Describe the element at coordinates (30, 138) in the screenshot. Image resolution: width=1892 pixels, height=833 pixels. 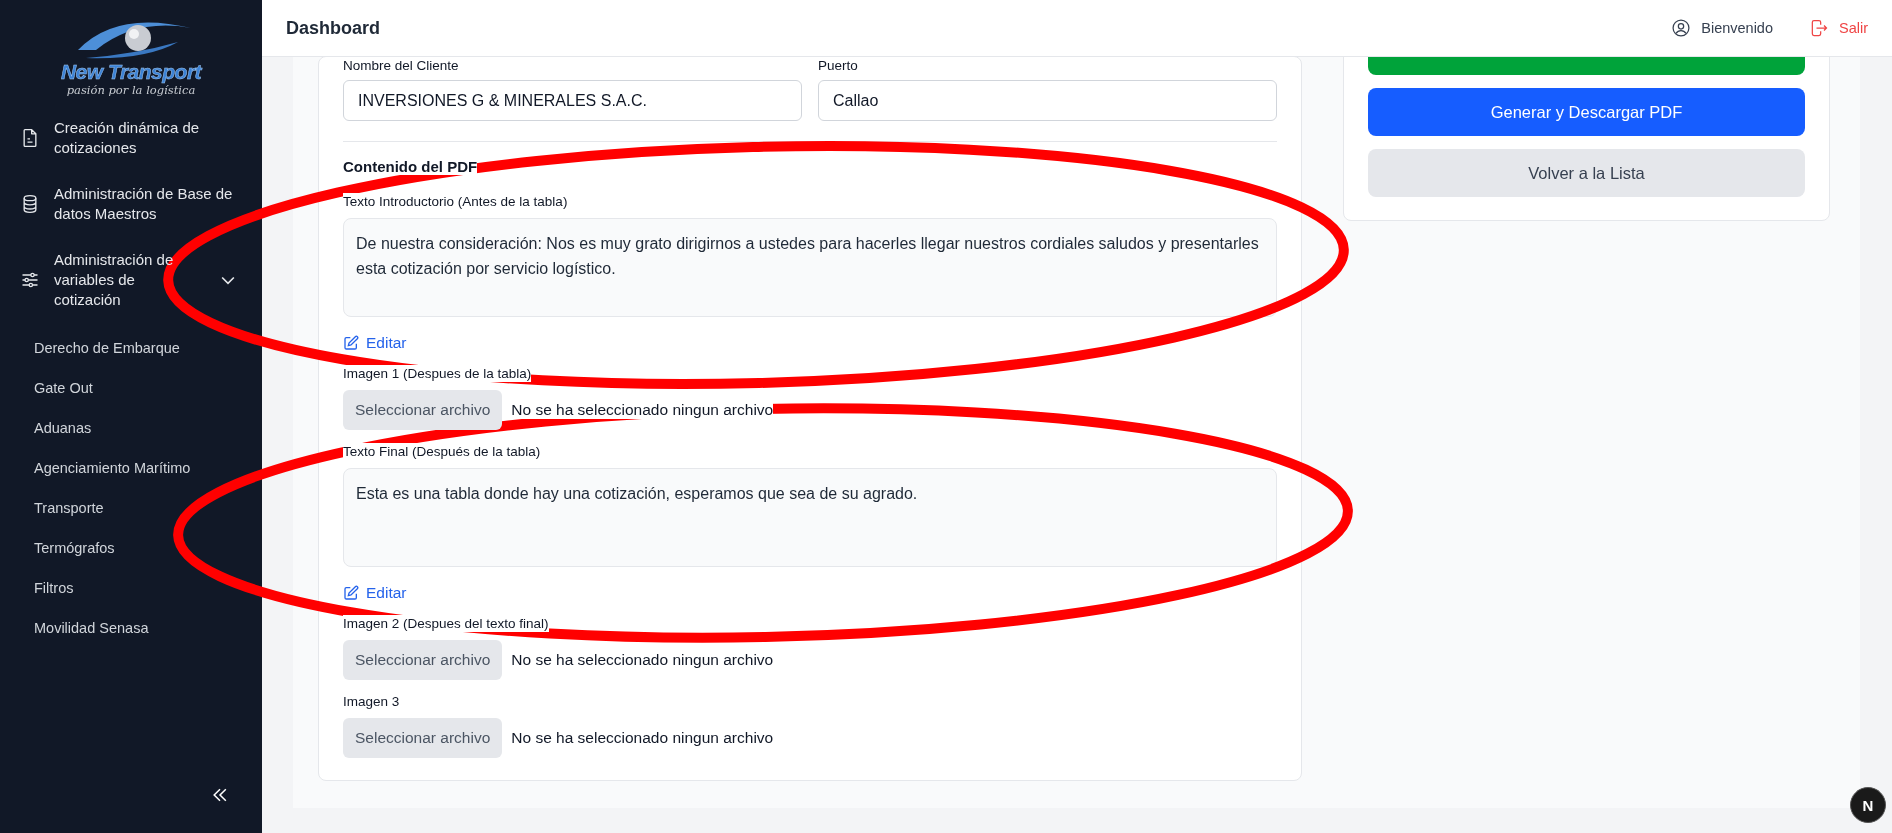
I see `document-icon` at that location.